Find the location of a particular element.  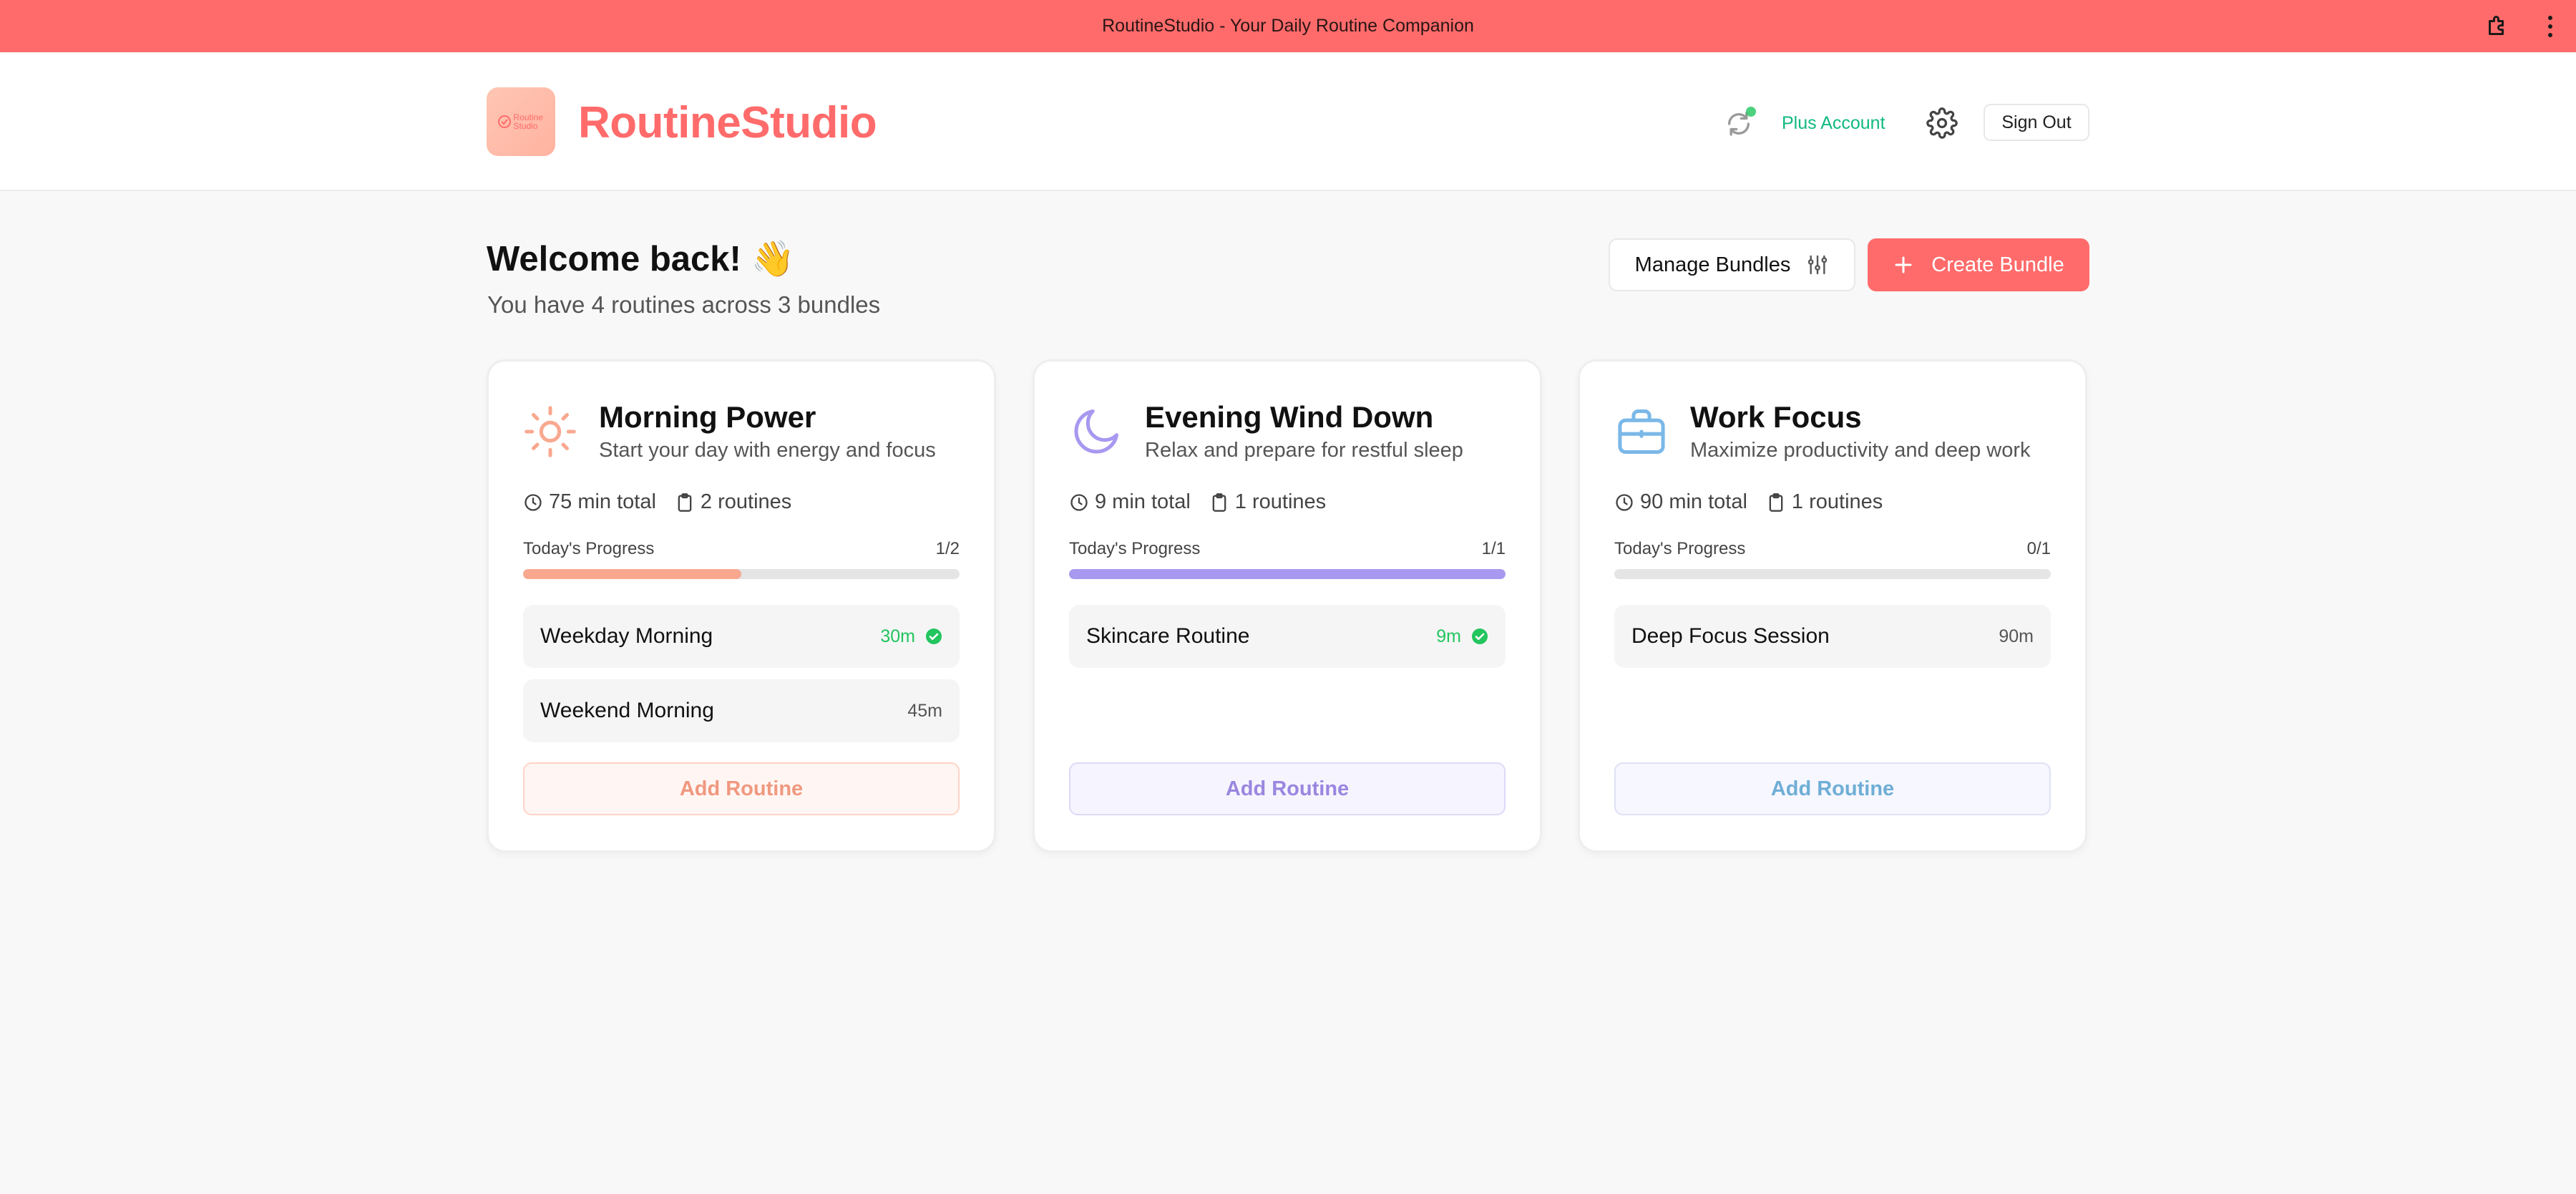

sync-status-dot is located at coordinates (1751, 112).